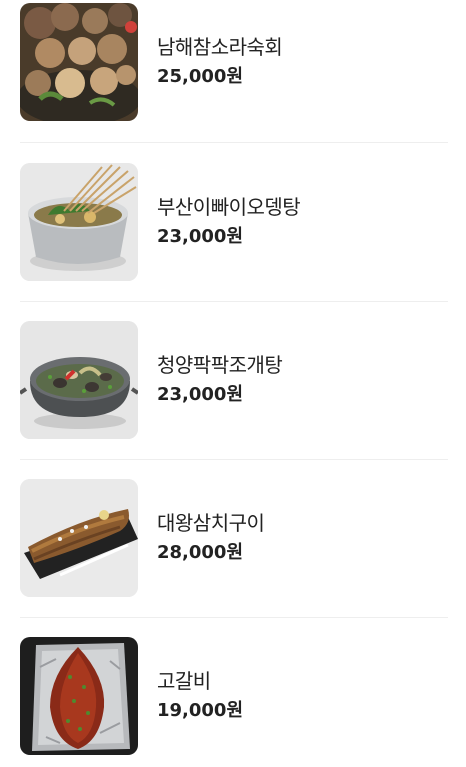  What do you see at coordinates (220, 61) in the screenshot?
I see `menu-item-info: 남해참소라숙회 25,000원` at bounding box center [220, 61].